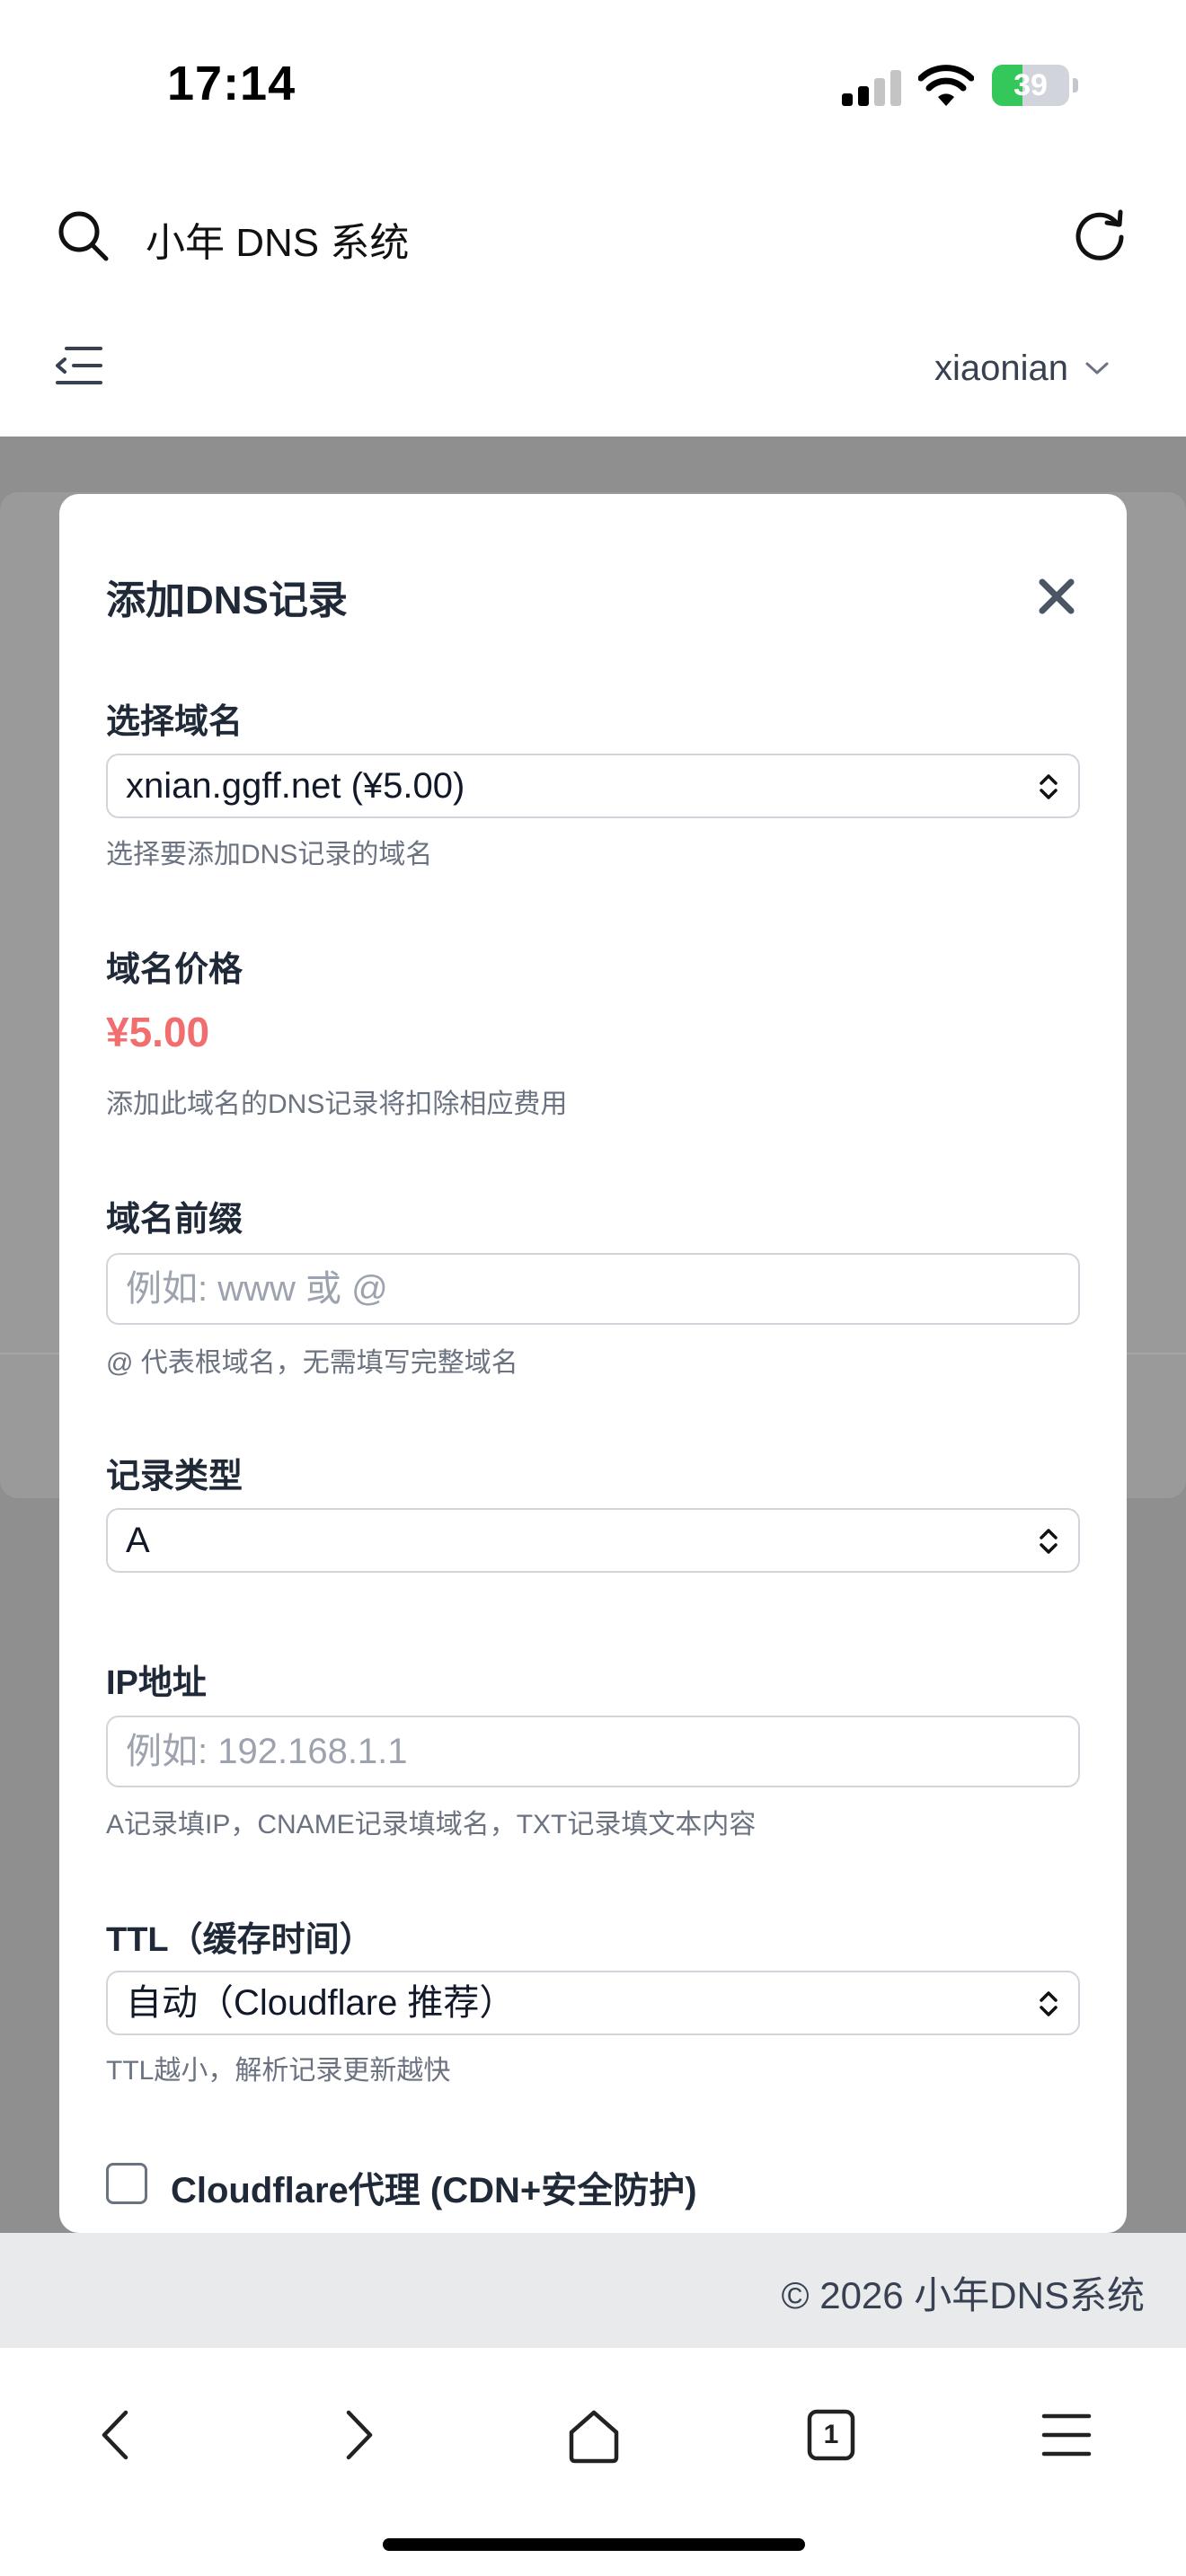 The height and width of the screenshot is (2576, 1186). Describe the element at coordinates (1056, 596) in the screenshot. I see `close-icon` at that location.